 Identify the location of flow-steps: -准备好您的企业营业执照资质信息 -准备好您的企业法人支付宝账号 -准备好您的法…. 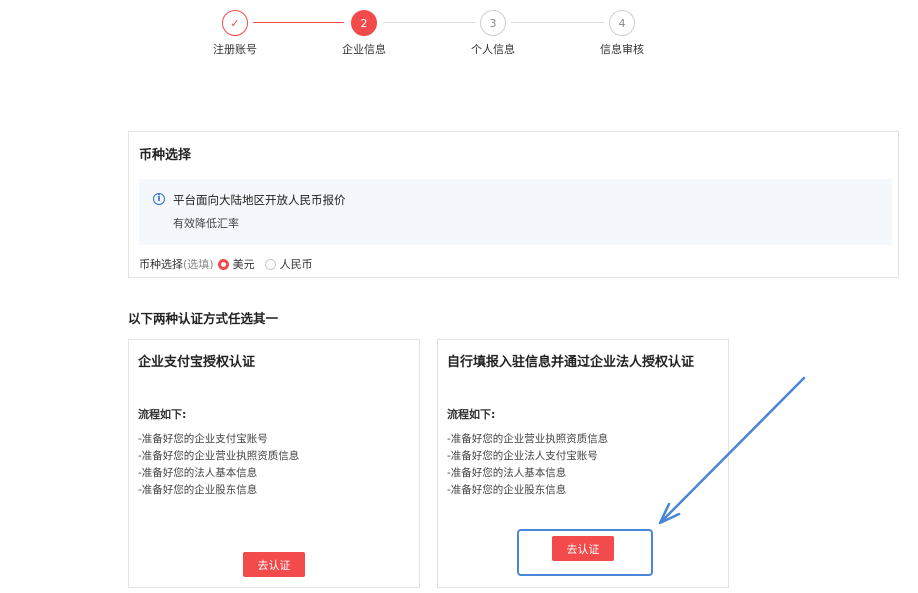
(527, 465).